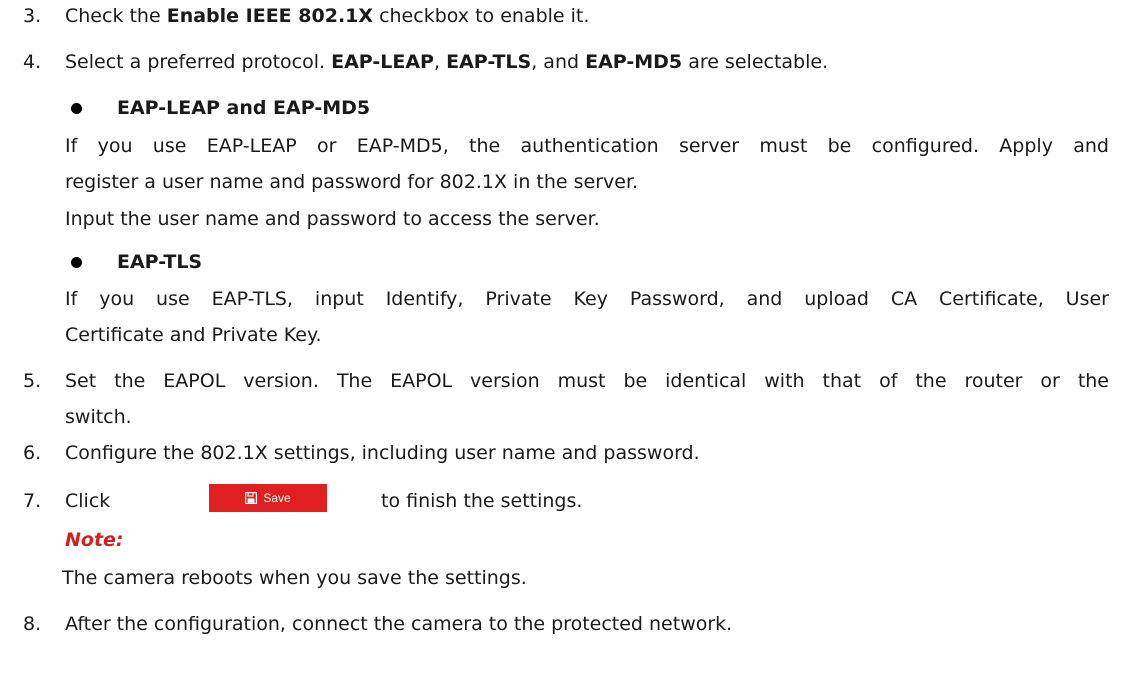 The height and width of the screenshot is (700, 1124). Describe the element at coordinates (94, 540) in the screenshot. I see `note-label: Note:` at that location.